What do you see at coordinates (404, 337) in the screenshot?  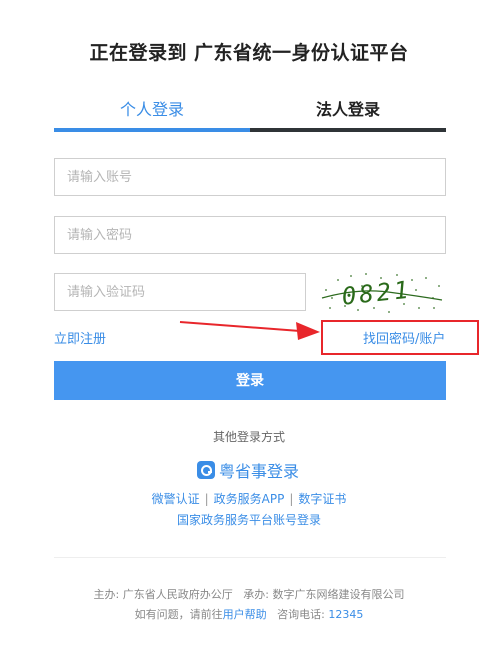 I see `forgot-password-link: 找回密码/账户` at bounding box center [404, 337].